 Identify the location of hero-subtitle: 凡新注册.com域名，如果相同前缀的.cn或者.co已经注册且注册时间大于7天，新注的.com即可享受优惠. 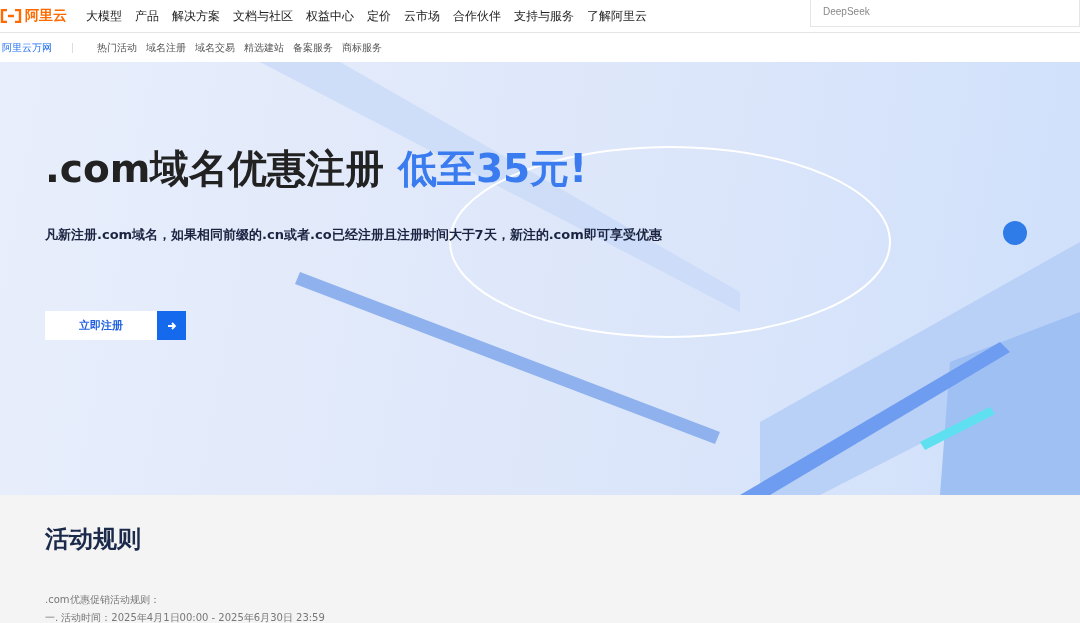
(354, 235).